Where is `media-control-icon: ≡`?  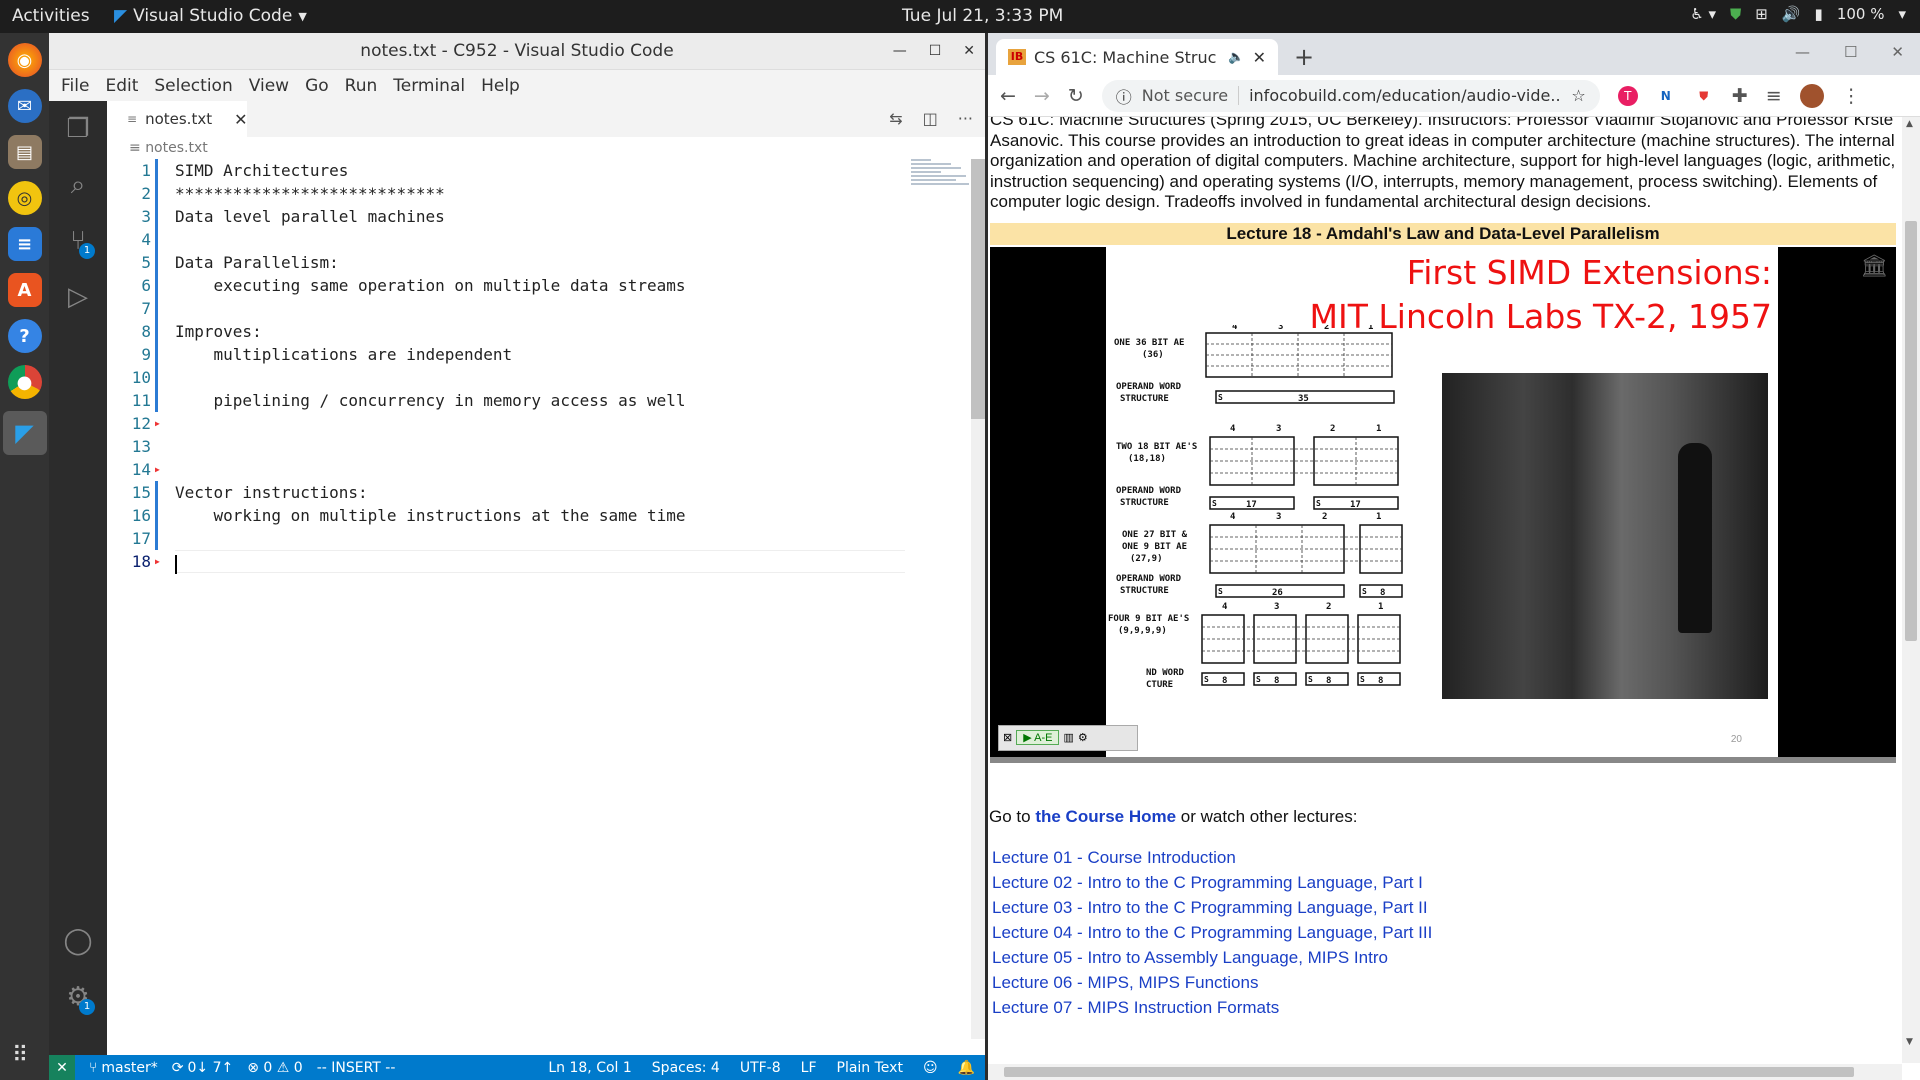
media-control-icon: ≡ is located at coordinates (1774, 96).